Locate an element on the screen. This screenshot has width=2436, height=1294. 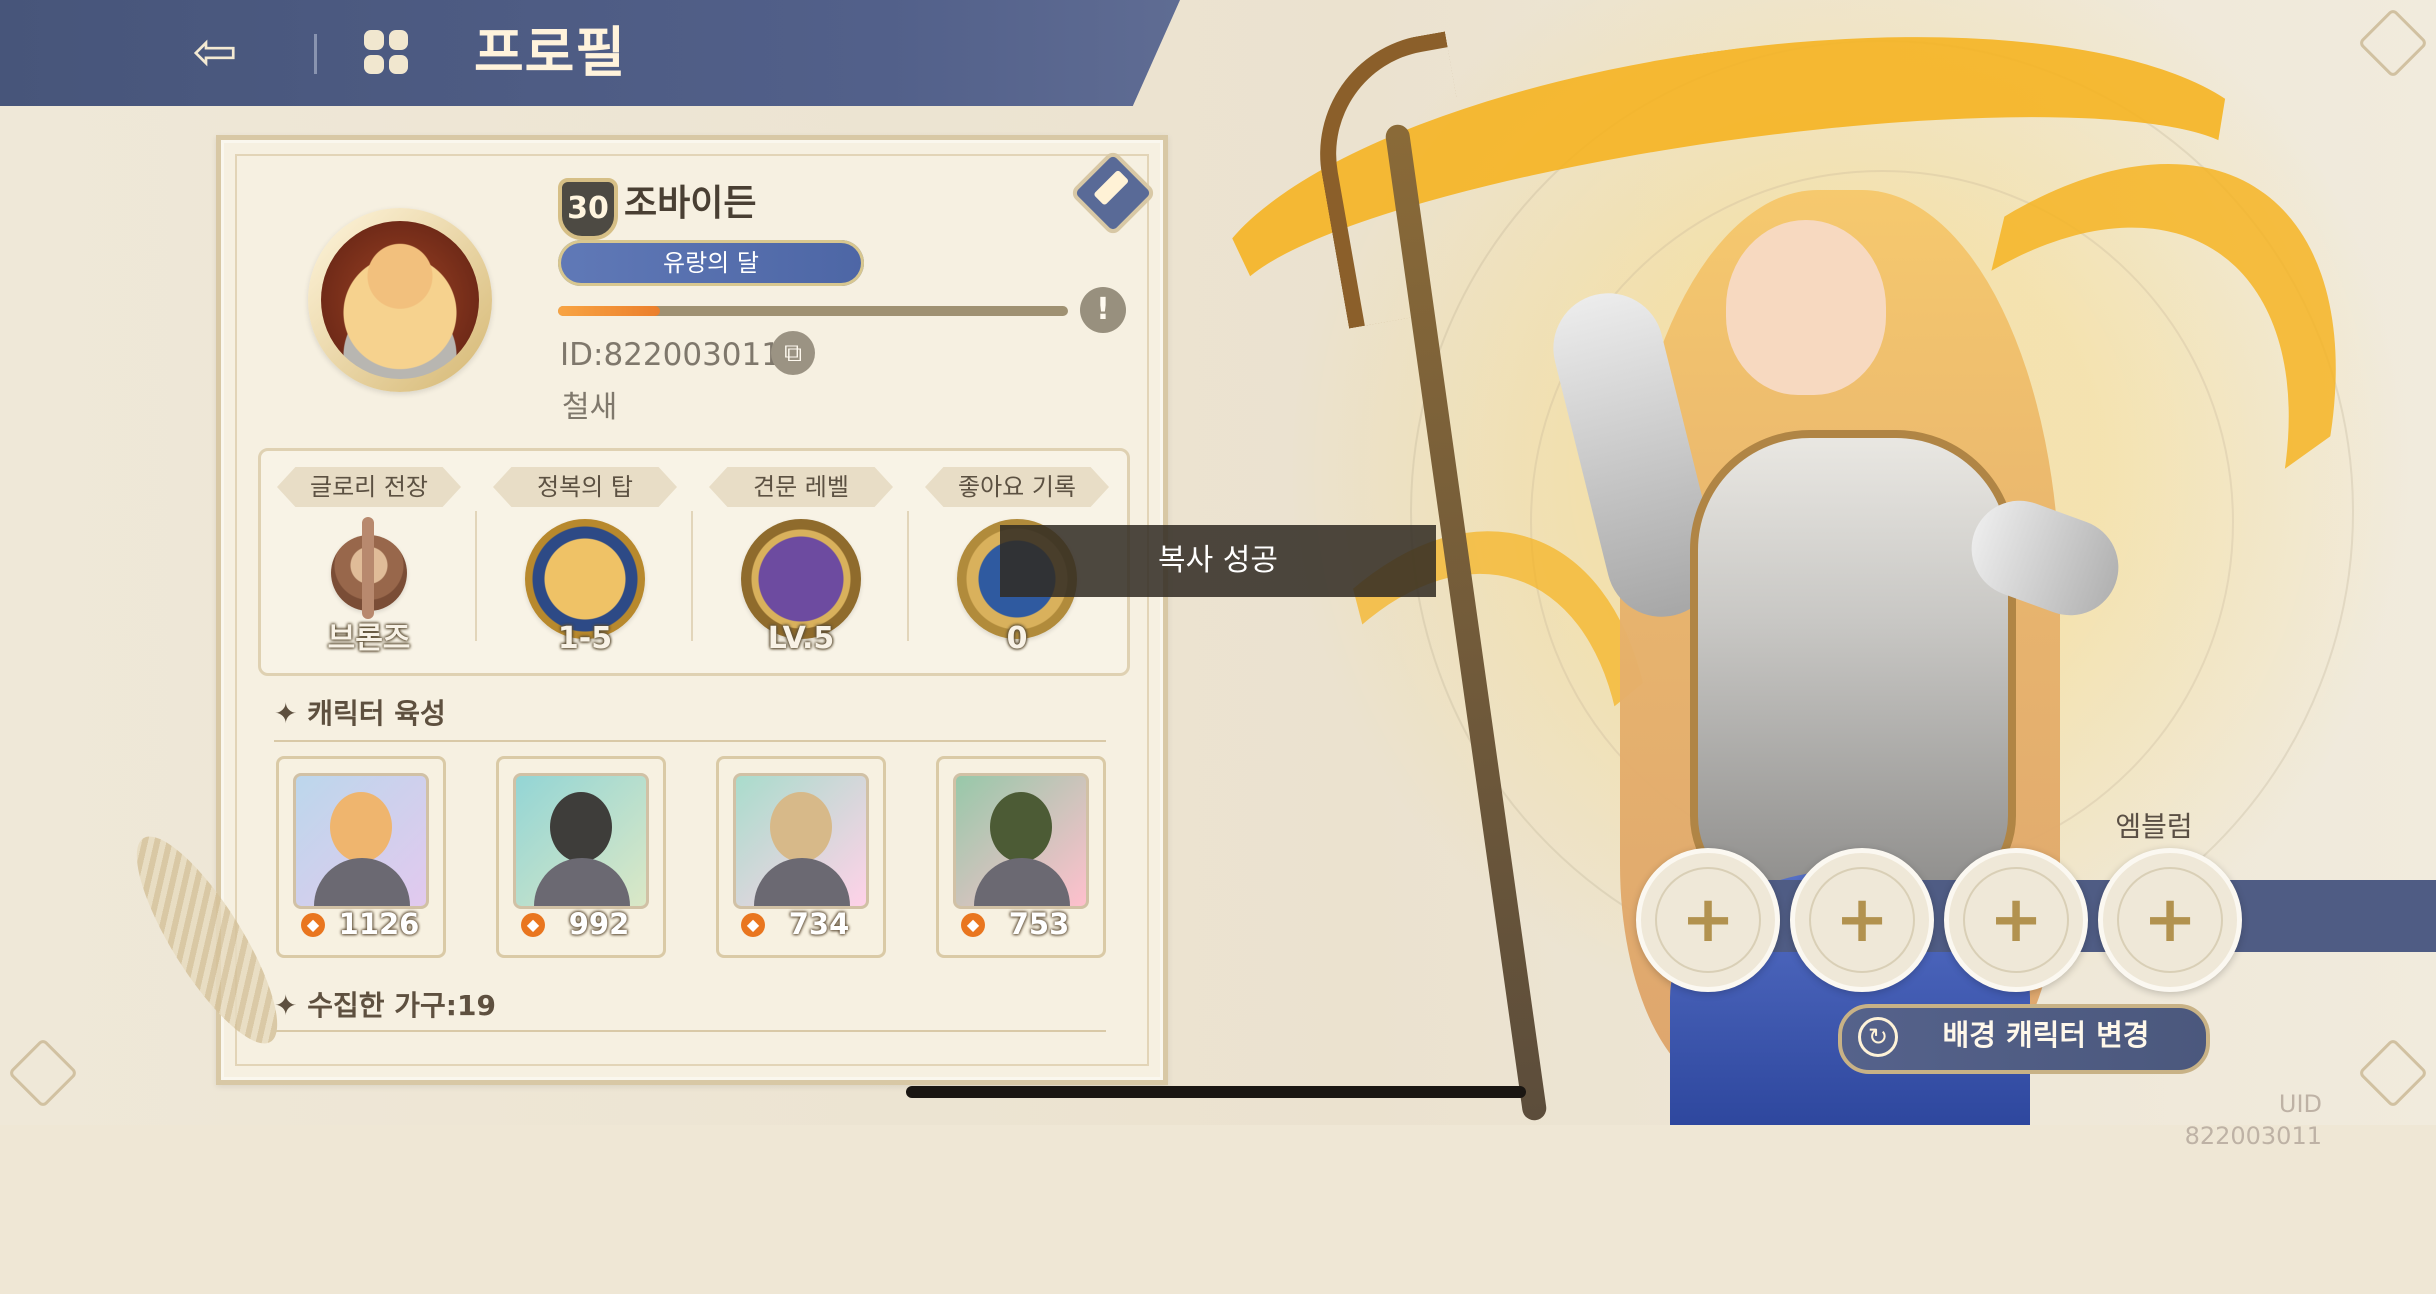
avatar-frame is located at coordinates (400, 300).